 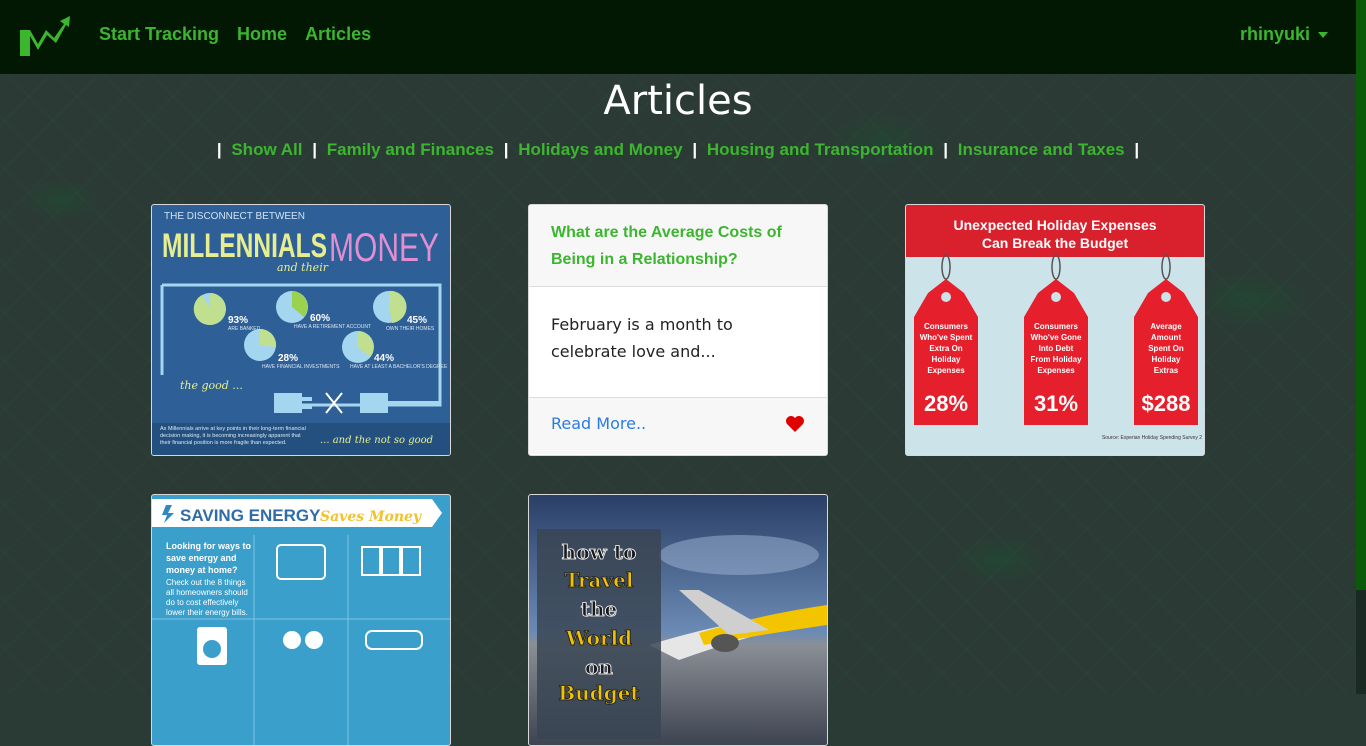 I want to click on svg-text: Extra On, so click(x=945, y=348).